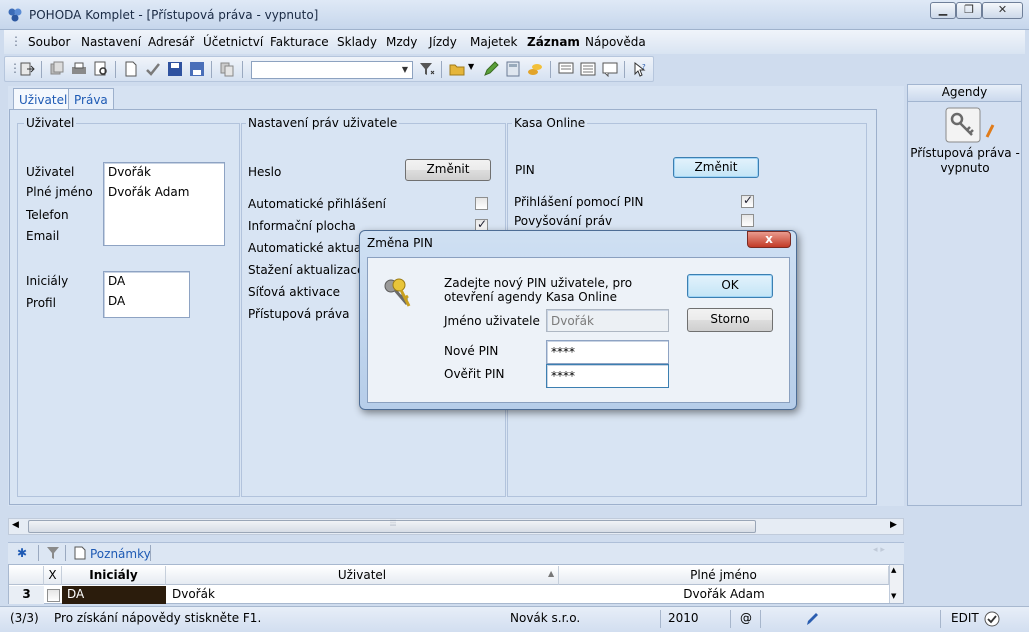  I want to click on message-icon, so click(566, 69).